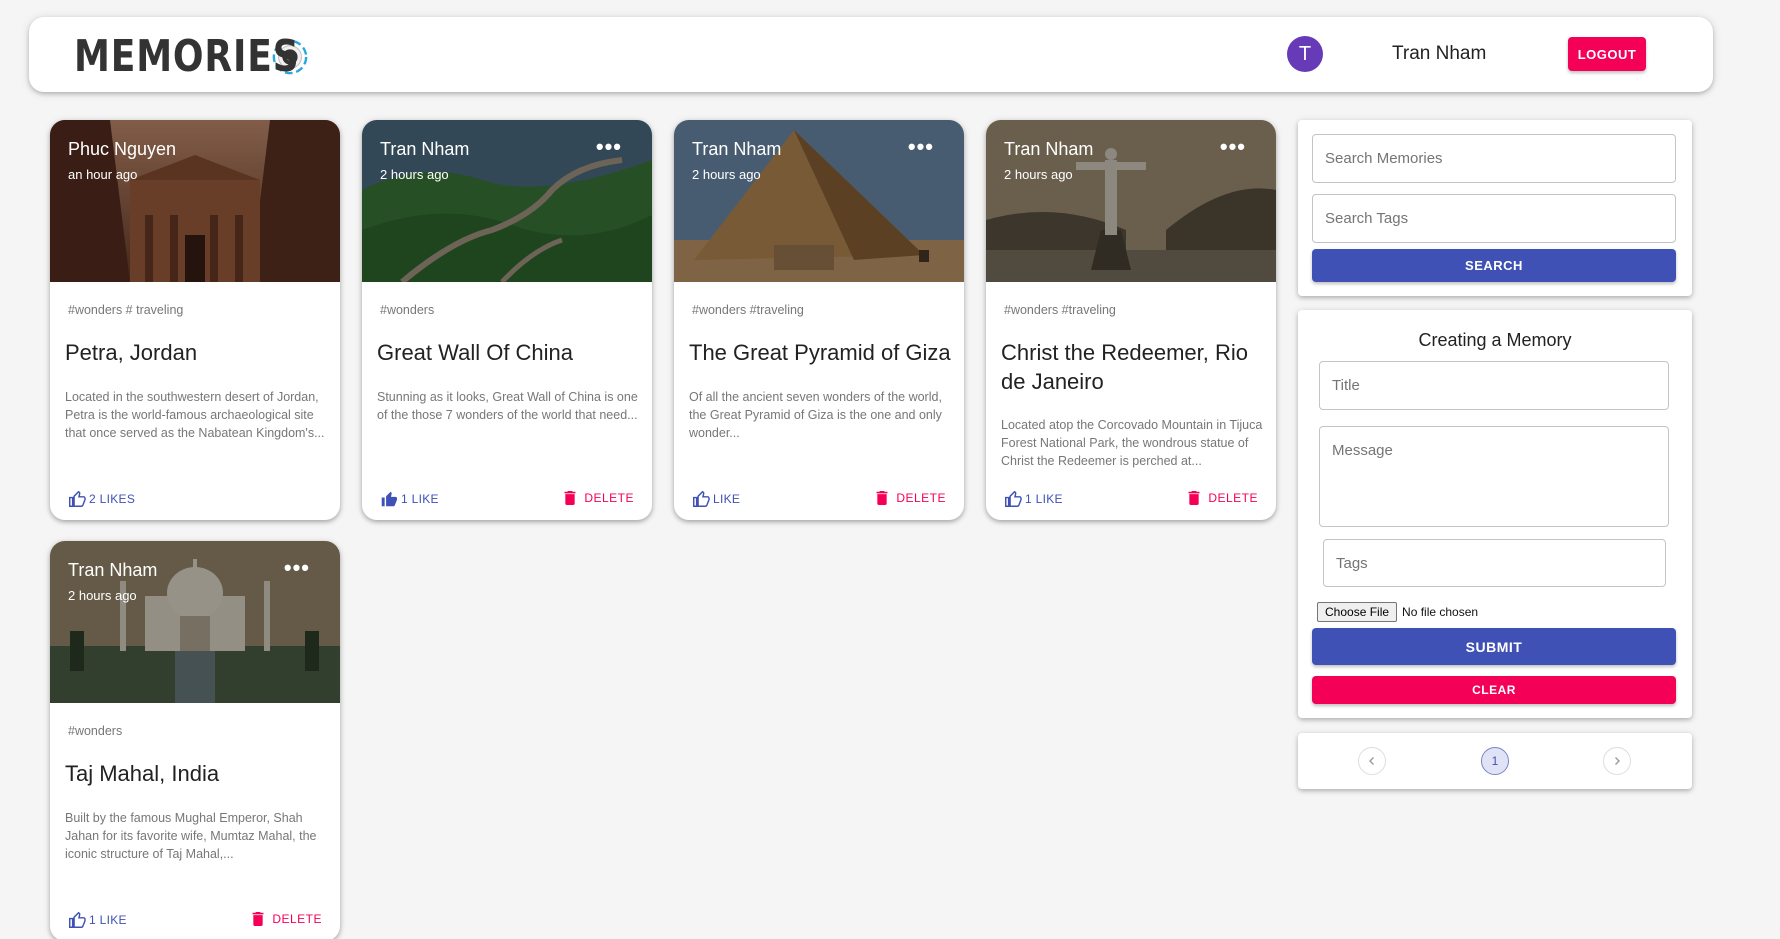 The height and width of the screenshot is (939, 1780). Describe the element at coordinates (1494, 385) in the screenshot. I see `title-input` at that location.